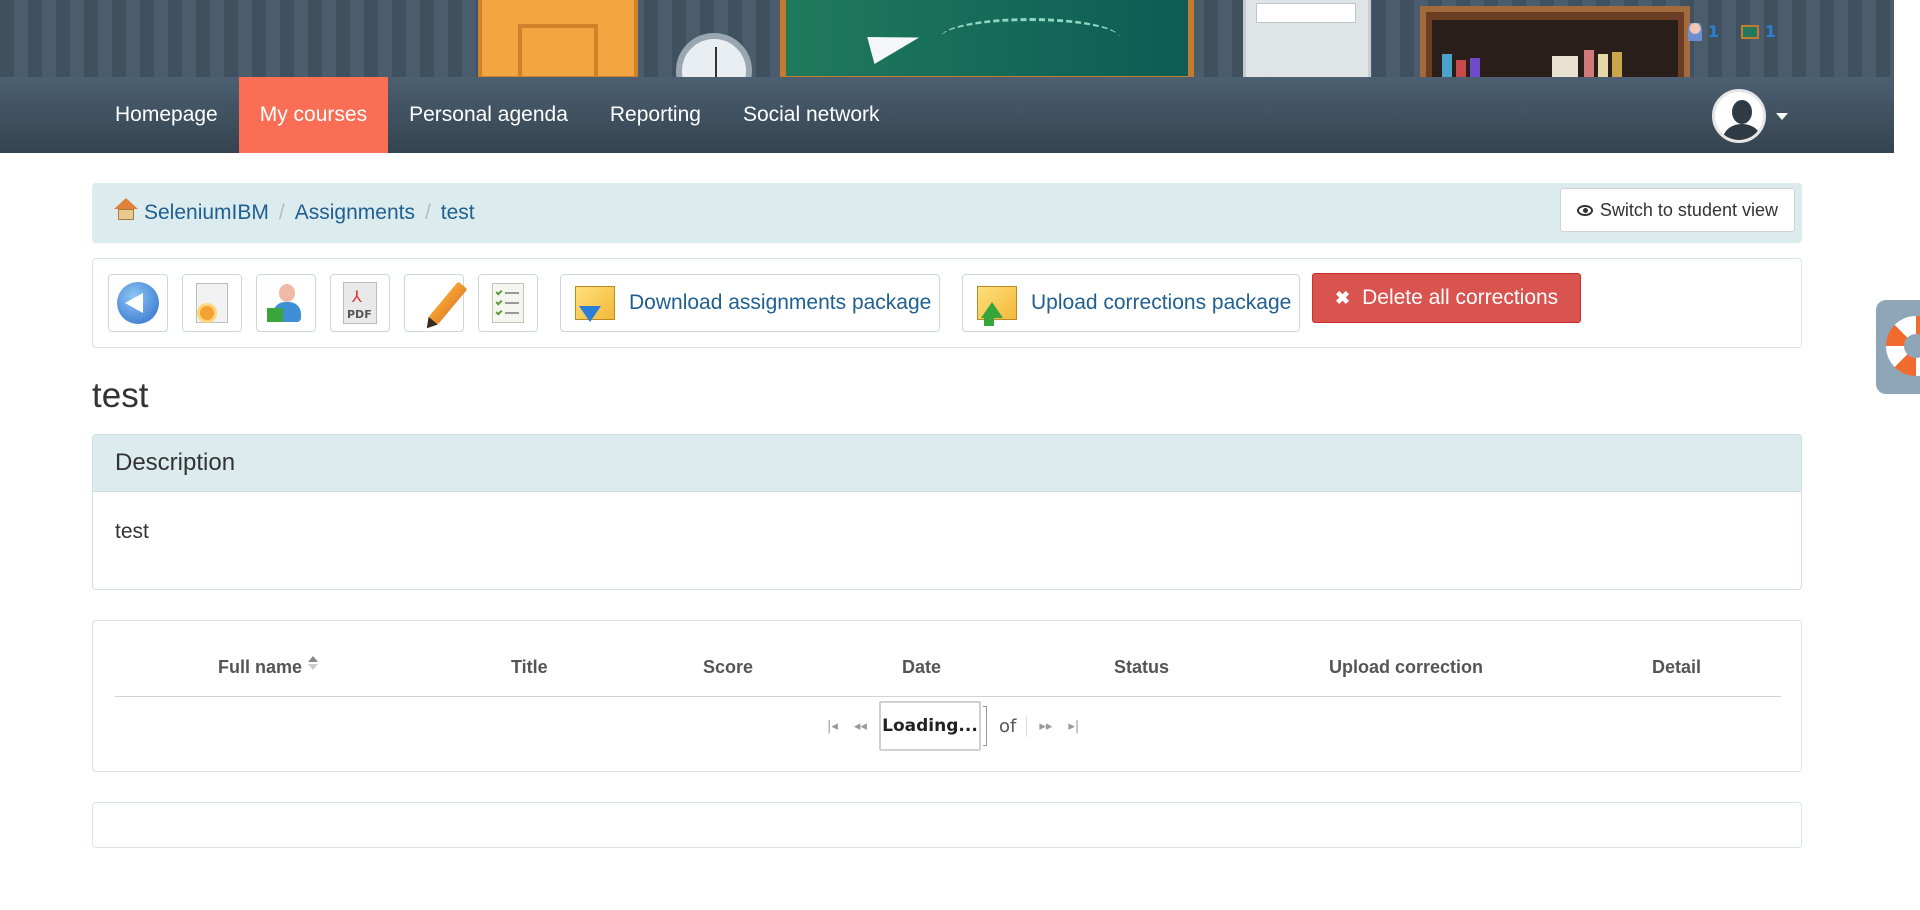 This screenshot has width=1920, height=910. Describe the element at coordinates (1460, 297) in the screenshot. I see `delete-label: Delete all corrections` at that location.